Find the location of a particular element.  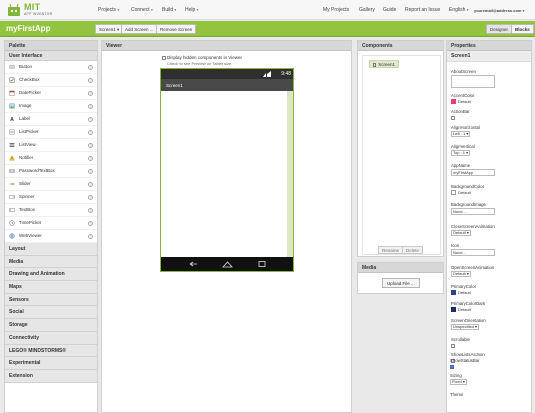

sizing-select: Fixed ▾ is located at coordinates (458, 382).